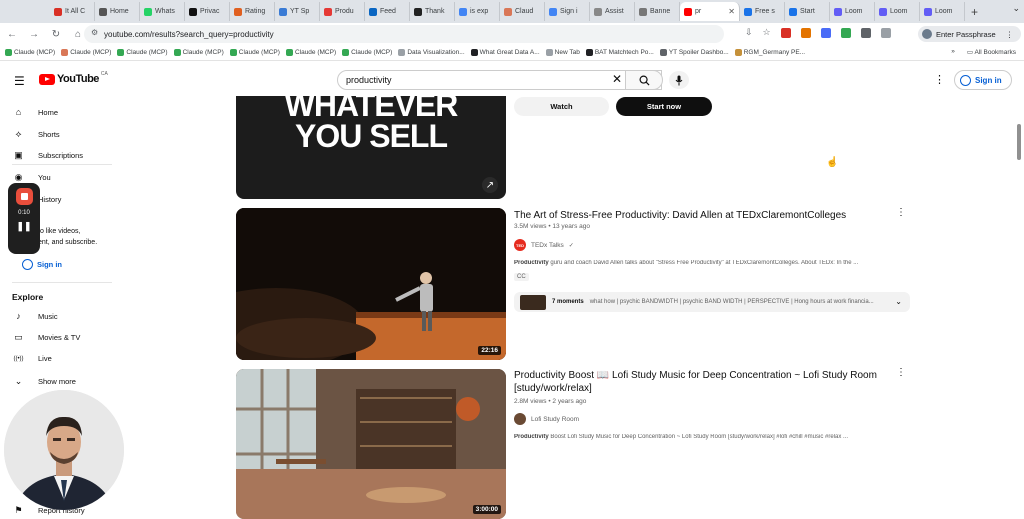 Image resolution: width=1024 pixels, height=519 pixels. I want to click on settings-kebab-icon: ⋮, so click(939, 79).